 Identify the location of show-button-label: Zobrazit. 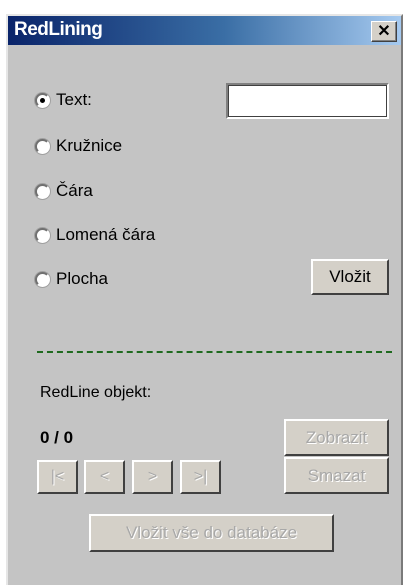
(336, 437).